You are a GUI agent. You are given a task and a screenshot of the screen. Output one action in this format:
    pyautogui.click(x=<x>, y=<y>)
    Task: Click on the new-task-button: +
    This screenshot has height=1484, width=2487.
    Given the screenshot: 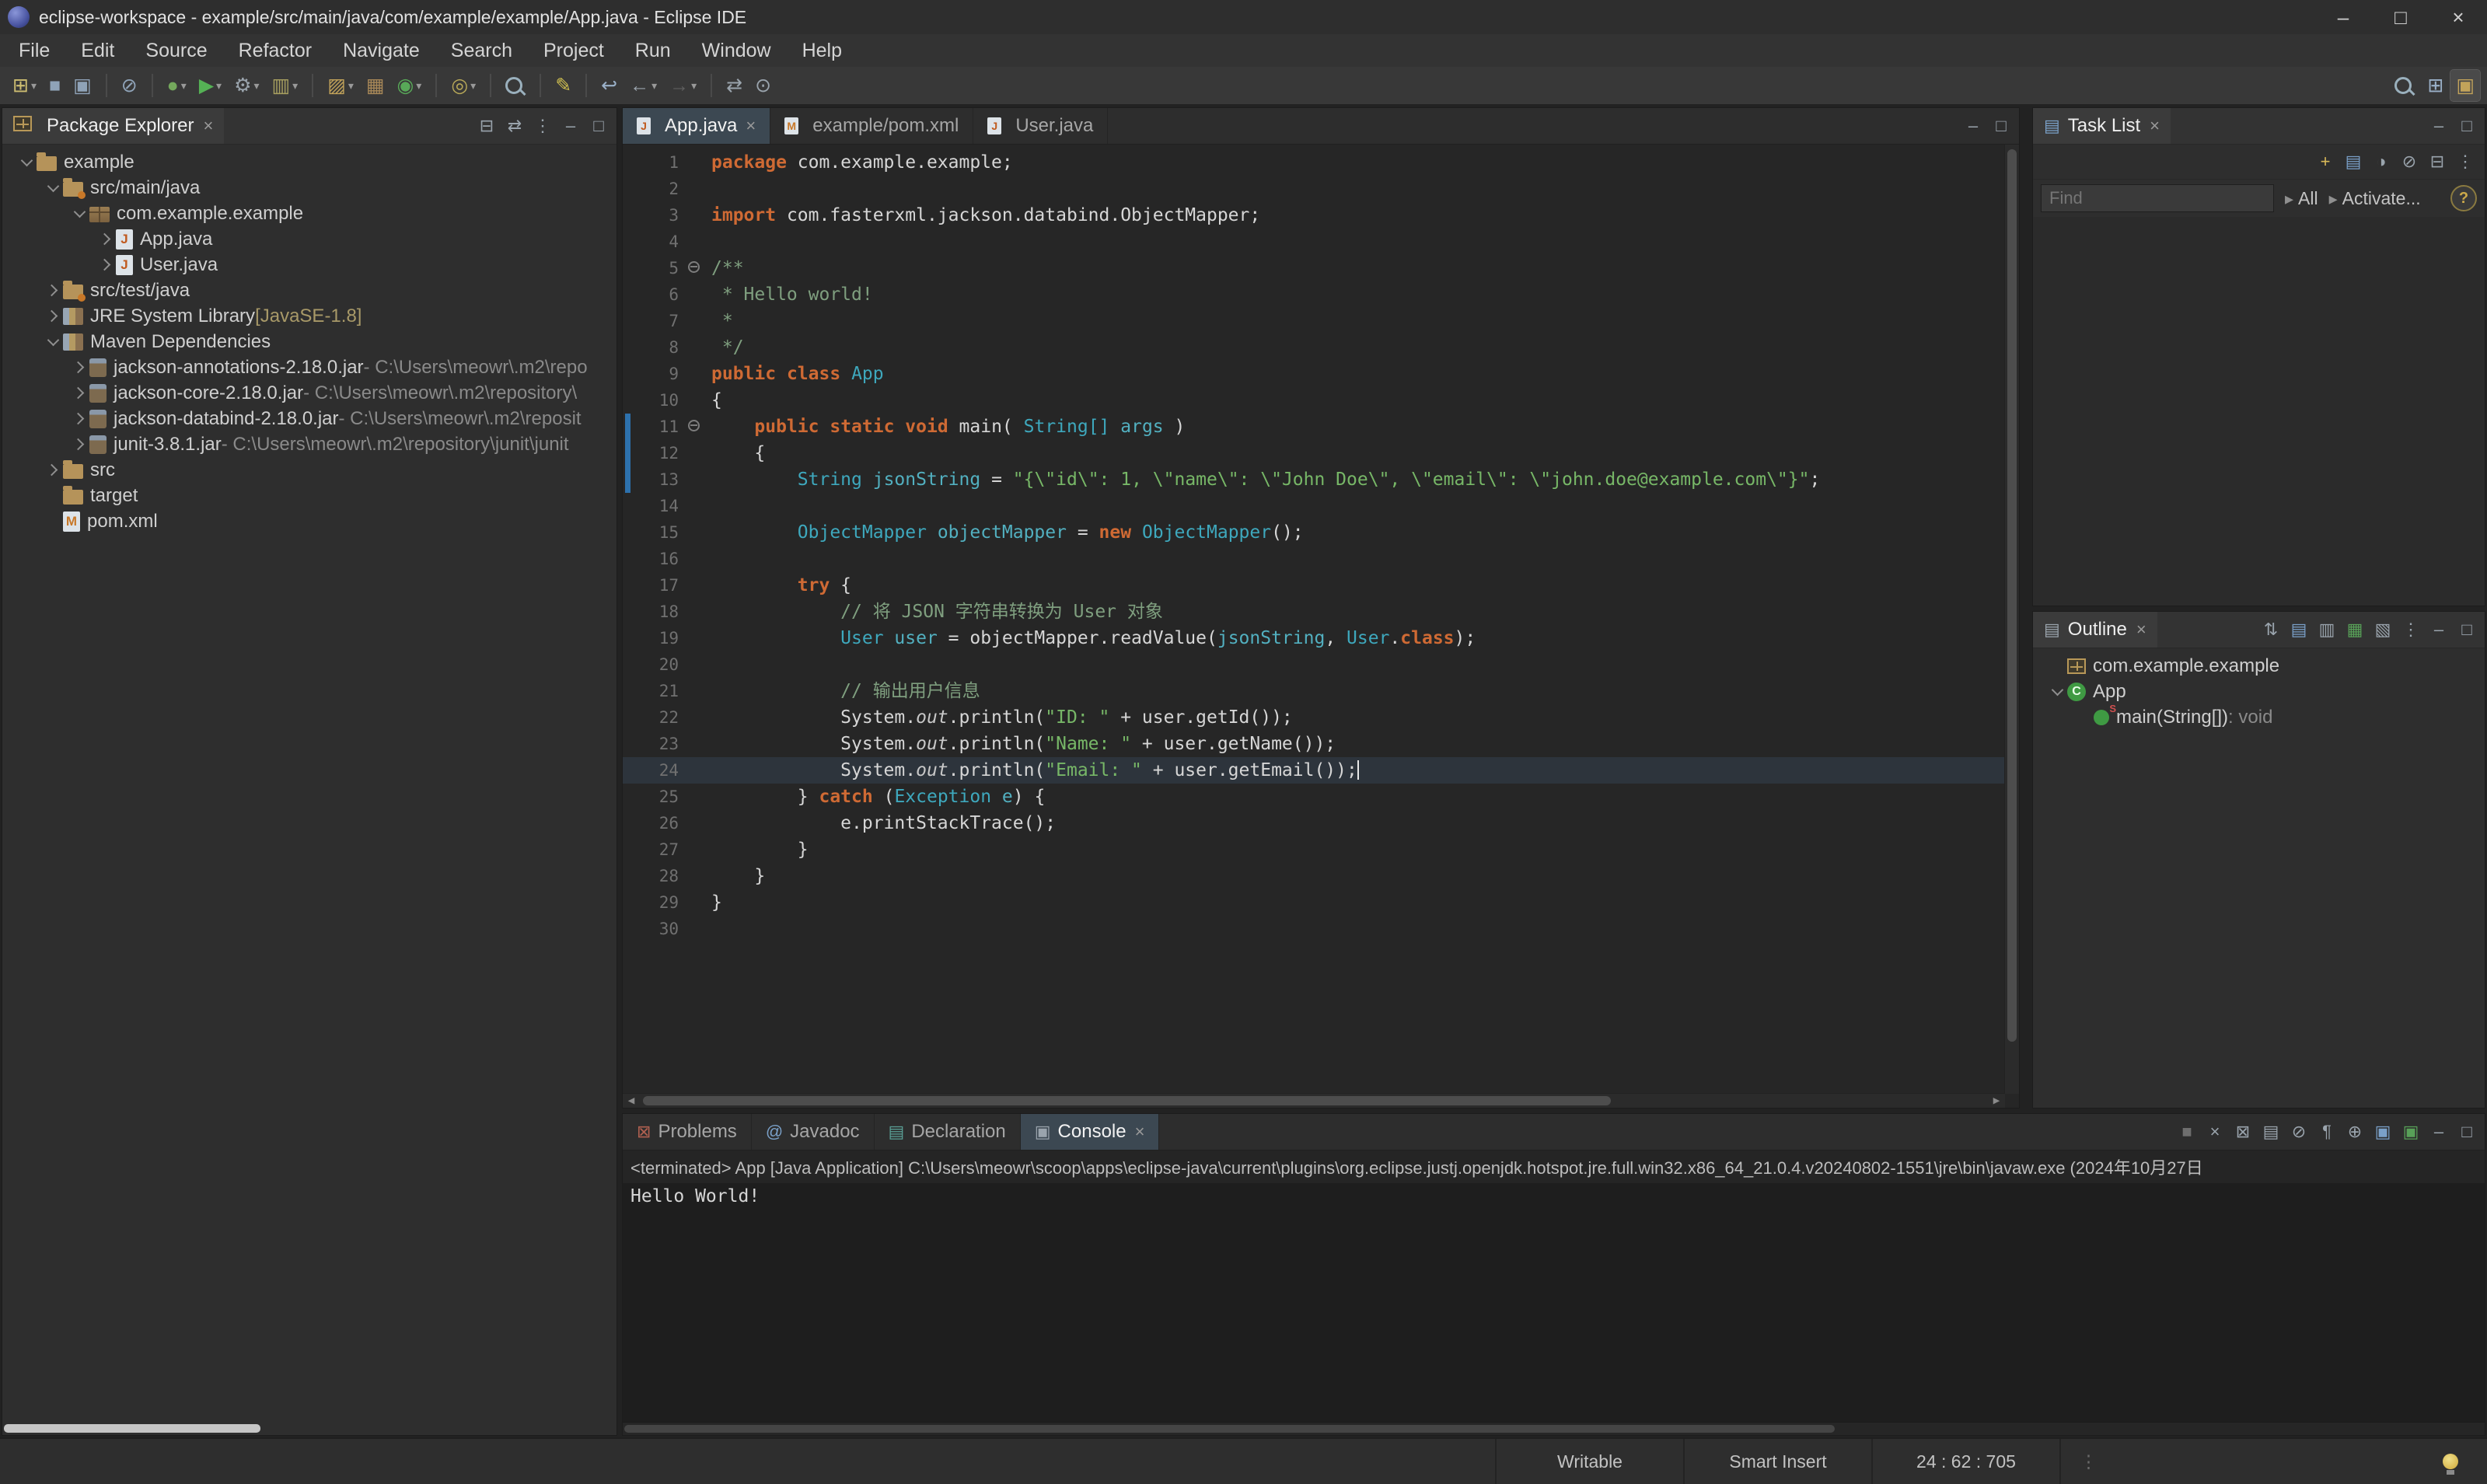 What is the action you would take?
    pyautogui.click(x=2325, y=161)
    